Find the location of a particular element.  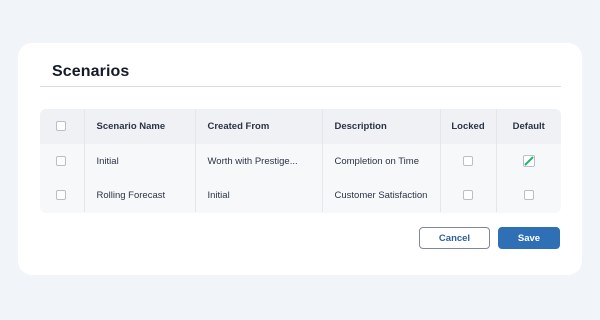

pencil-edit-icon is located at coordinates (528, 161).